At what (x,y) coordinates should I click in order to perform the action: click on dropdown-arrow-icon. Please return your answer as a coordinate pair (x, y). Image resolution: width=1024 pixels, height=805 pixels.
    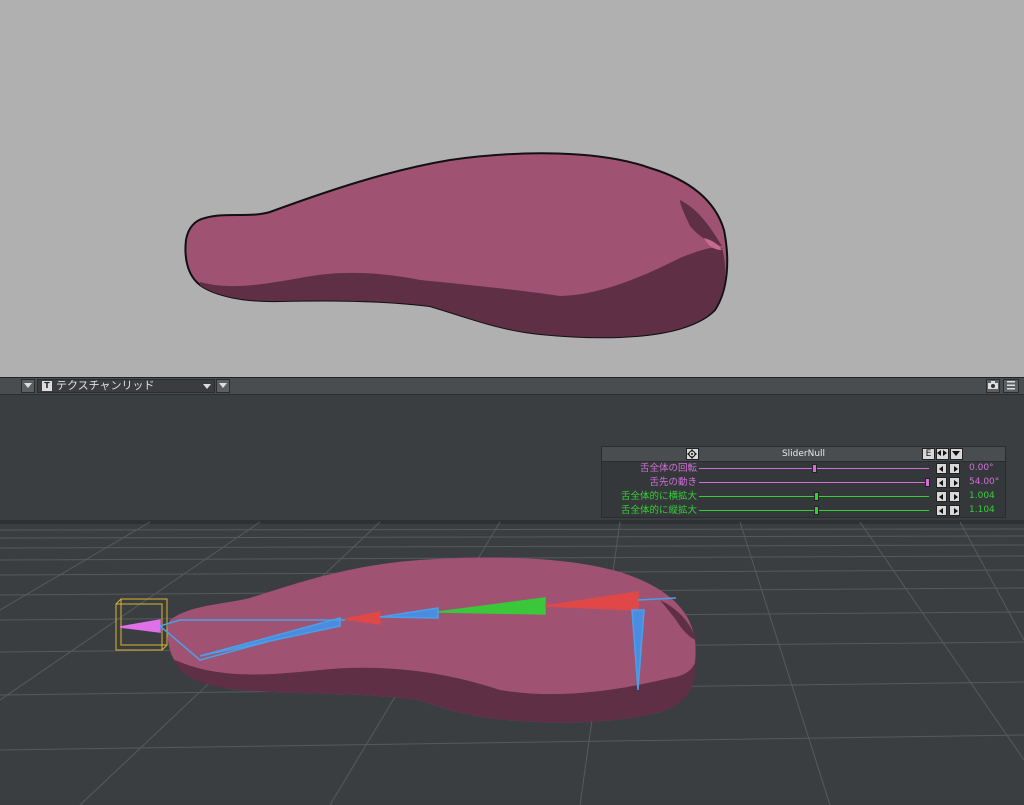
    Looking at the image, I should click on (28, 385).